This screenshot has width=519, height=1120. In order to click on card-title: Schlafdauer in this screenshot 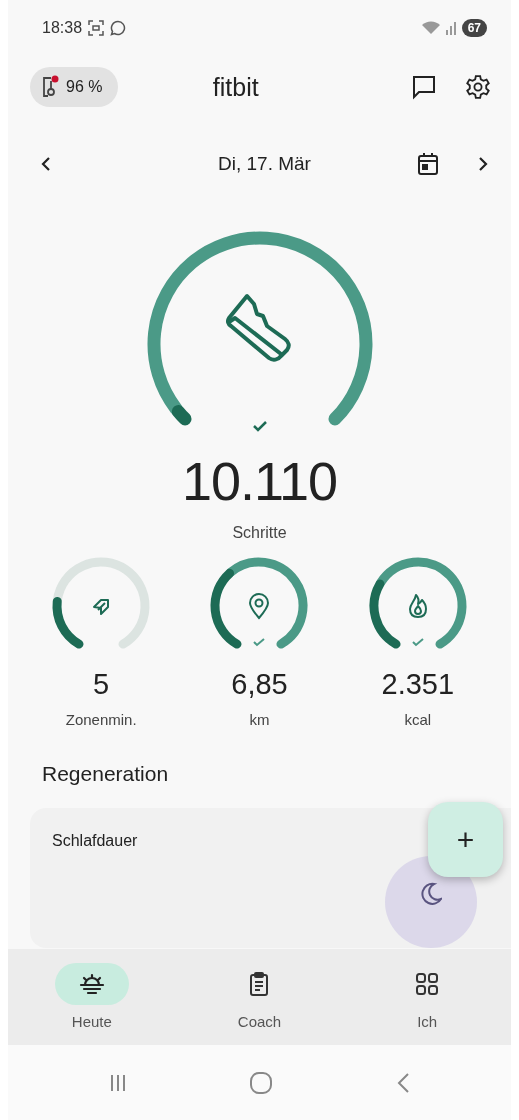, I will do `click(95, 841)`.